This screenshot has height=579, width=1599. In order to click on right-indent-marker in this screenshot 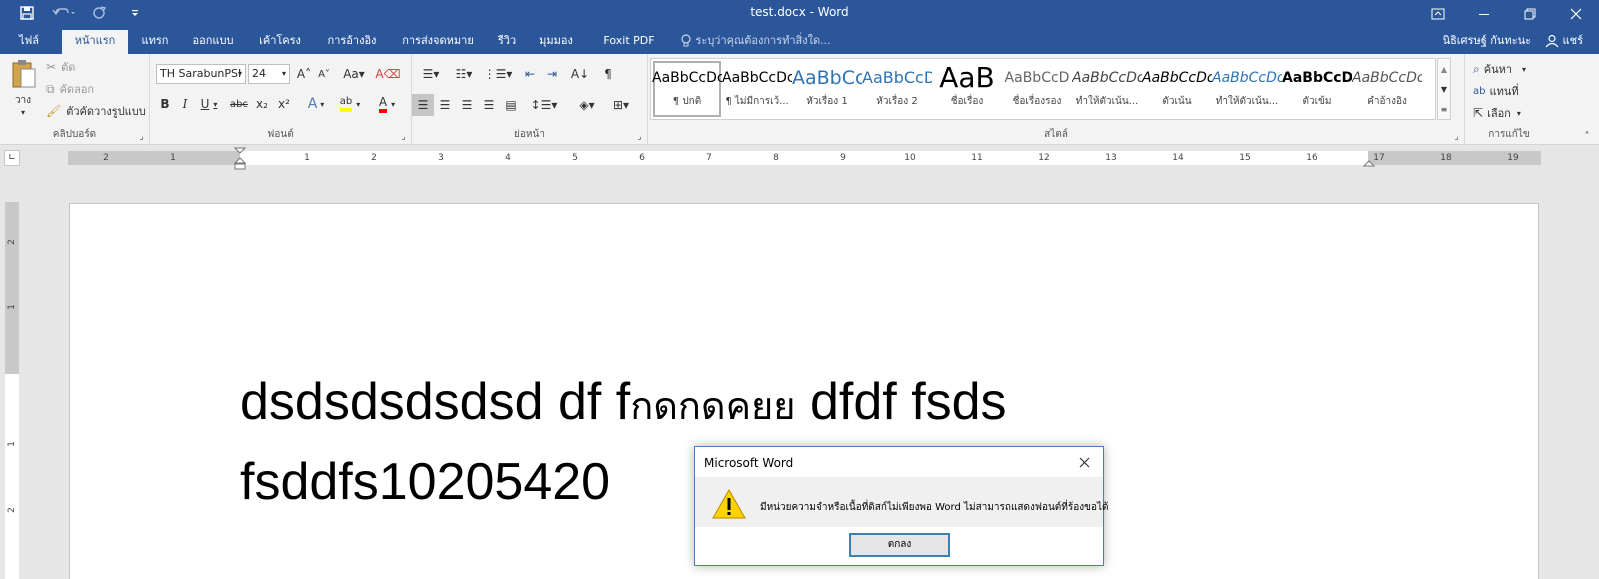, I will do `click(1369, 163)`.